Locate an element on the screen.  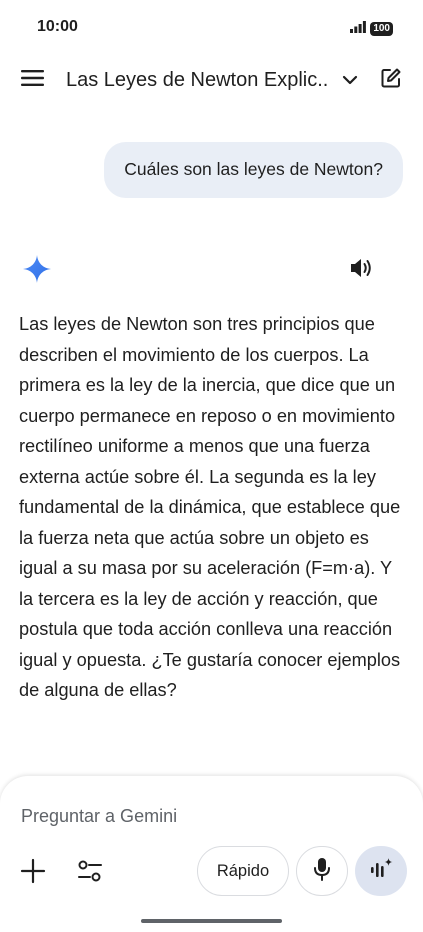
plus-icon is located at coordinates (33, 873).